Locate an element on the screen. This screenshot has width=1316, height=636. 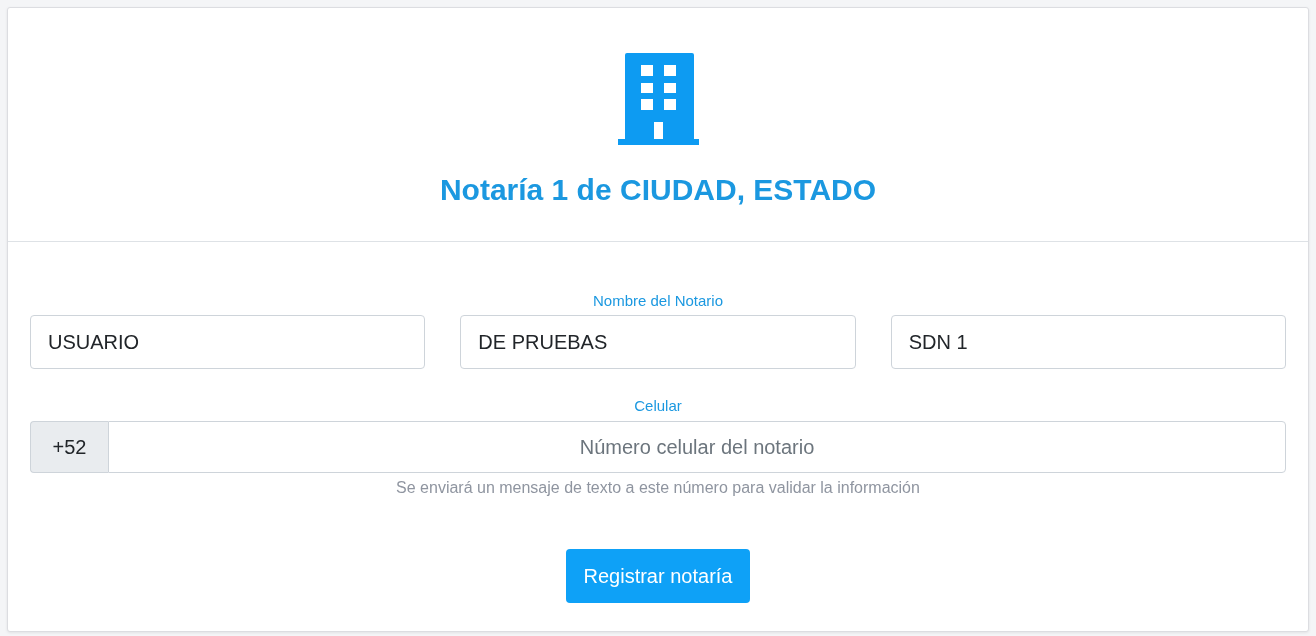
field-label: Celular is located at coordinates (658, 406).